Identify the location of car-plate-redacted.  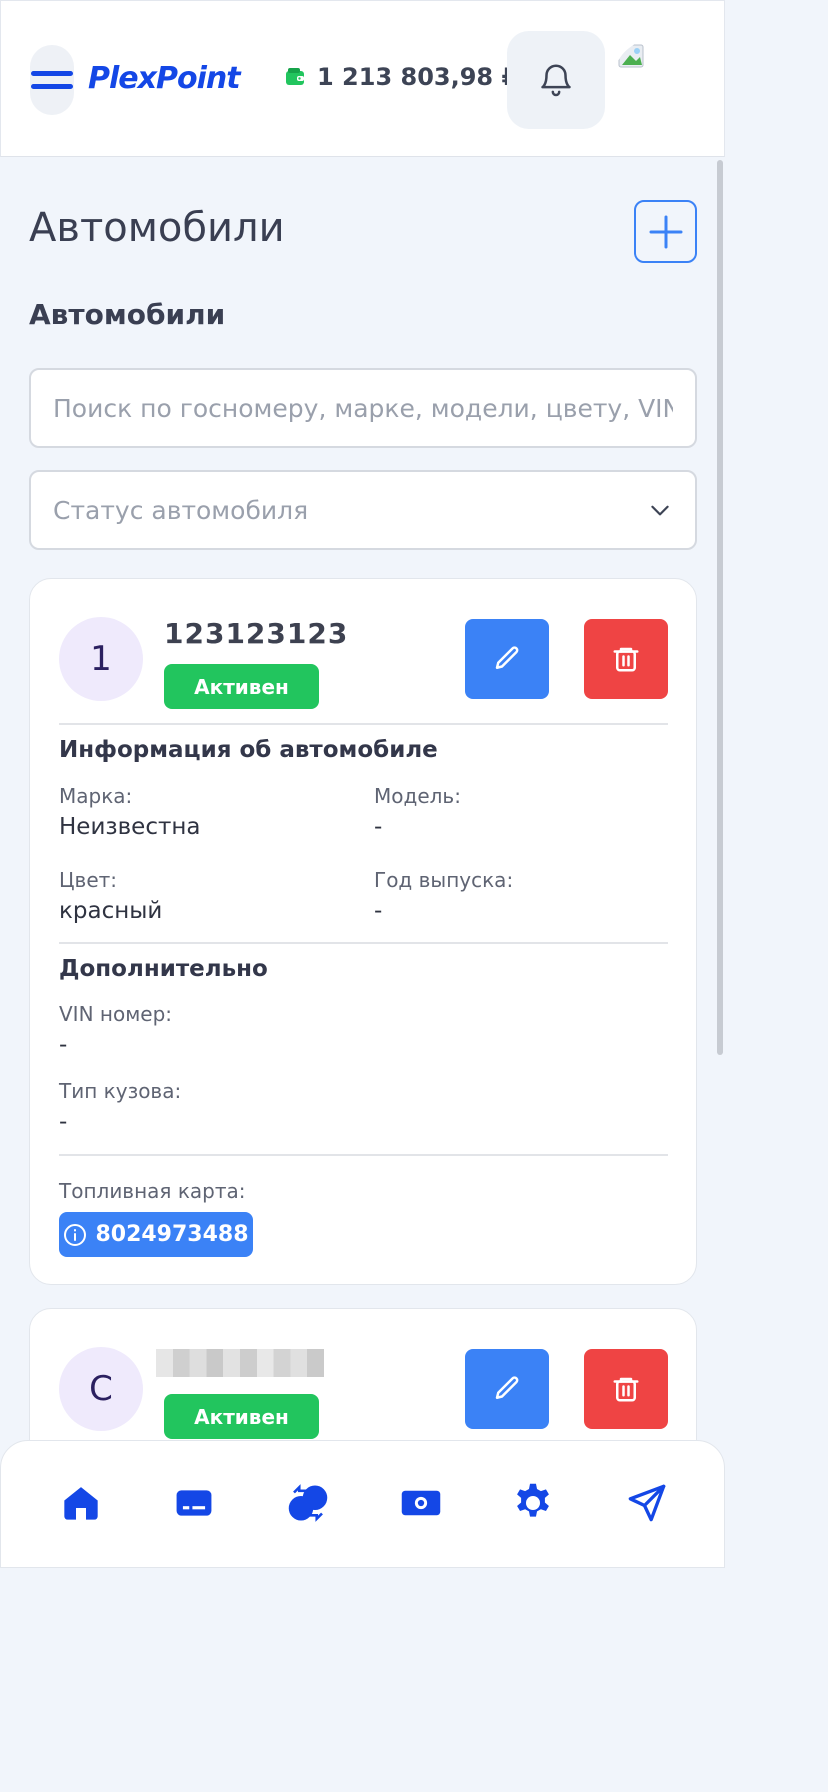
(240, 1363).